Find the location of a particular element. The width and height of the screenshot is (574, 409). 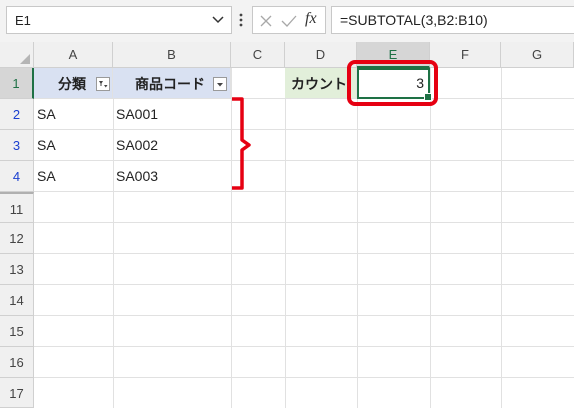

row-header-15: 15 is located at coordinates (17, 331).